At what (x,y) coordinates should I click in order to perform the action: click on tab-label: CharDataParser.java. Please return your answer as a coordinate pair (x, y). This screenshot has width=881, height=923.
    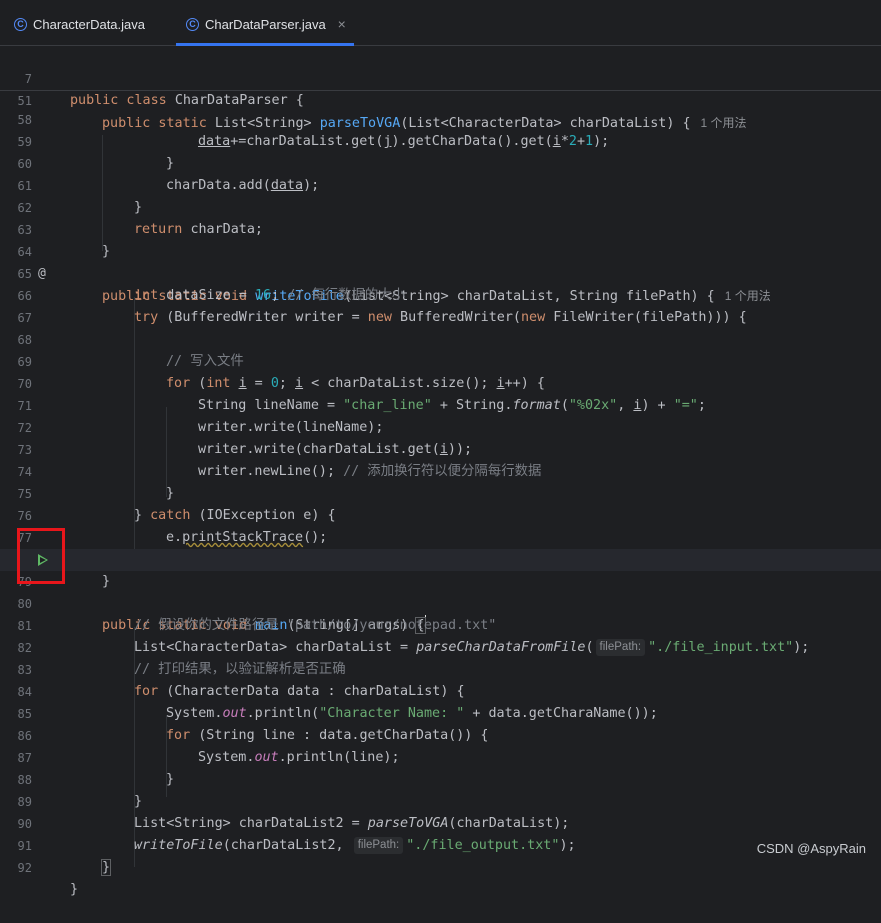
    Looking at the image, I should click on (265, 24).